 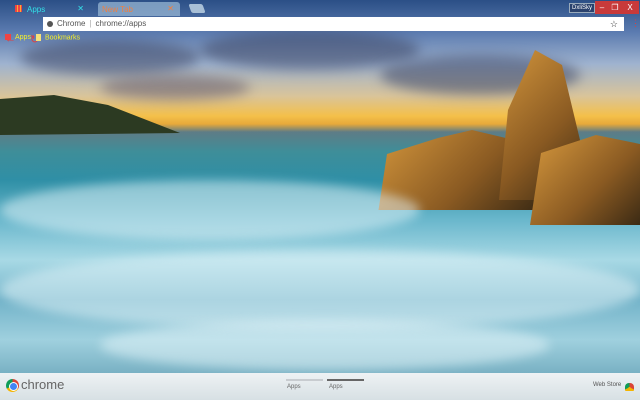 I want to click on web-store-link: Web Store, so click(x=607, y=385).